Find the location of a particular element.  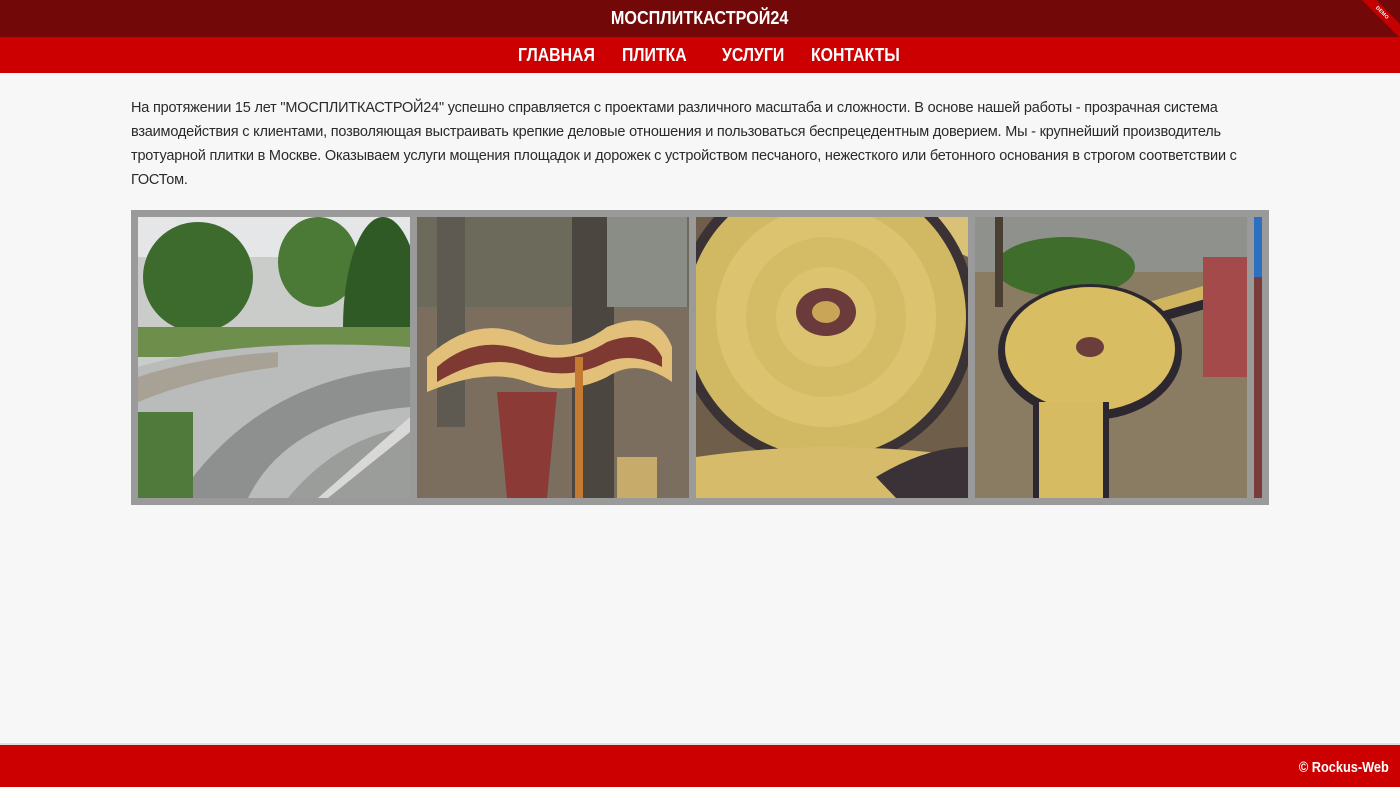

nav-item-main: ГЛАВНАЯ is located at coordinates (556, 55).